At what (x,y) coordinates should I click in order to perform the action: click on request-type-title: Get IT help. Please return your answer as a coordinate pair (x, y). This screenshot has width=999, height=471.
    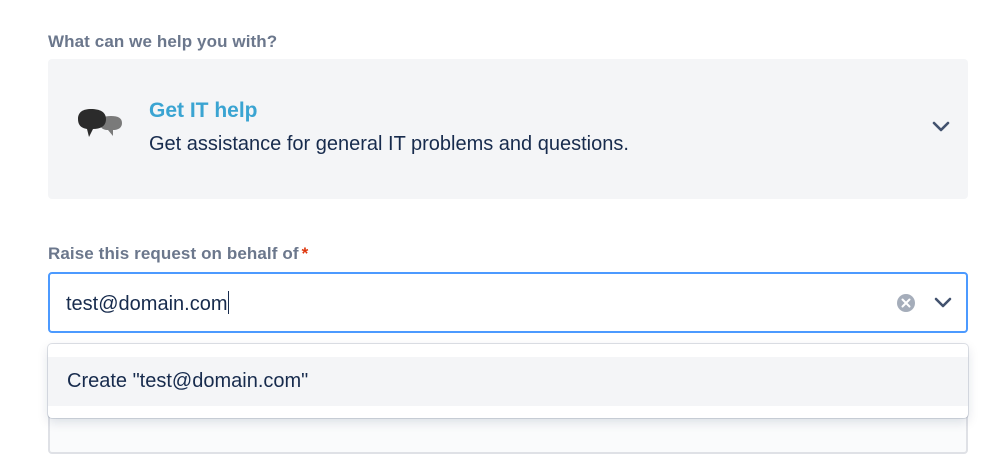
    Looking at the image, I should click on (203, 110).